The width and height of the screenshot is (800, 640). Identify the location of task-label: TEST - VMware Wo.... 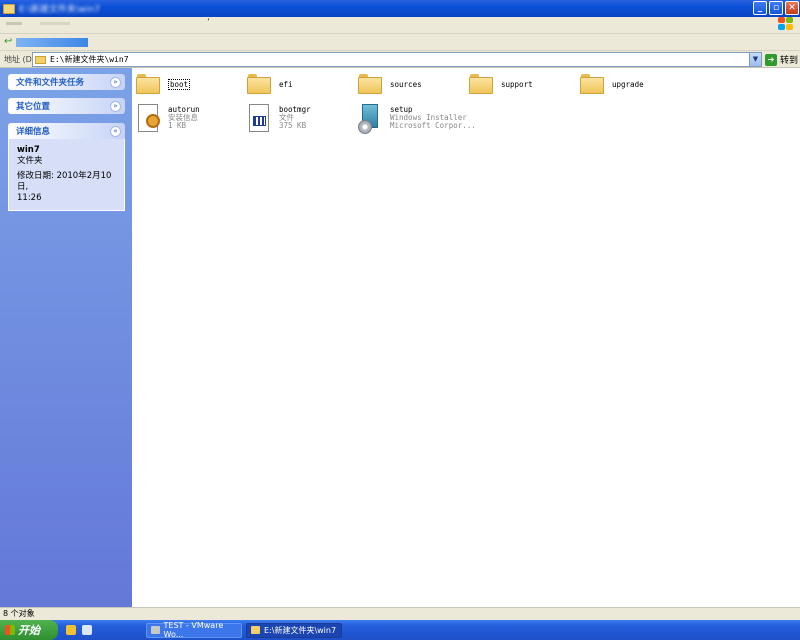
(193, 630).